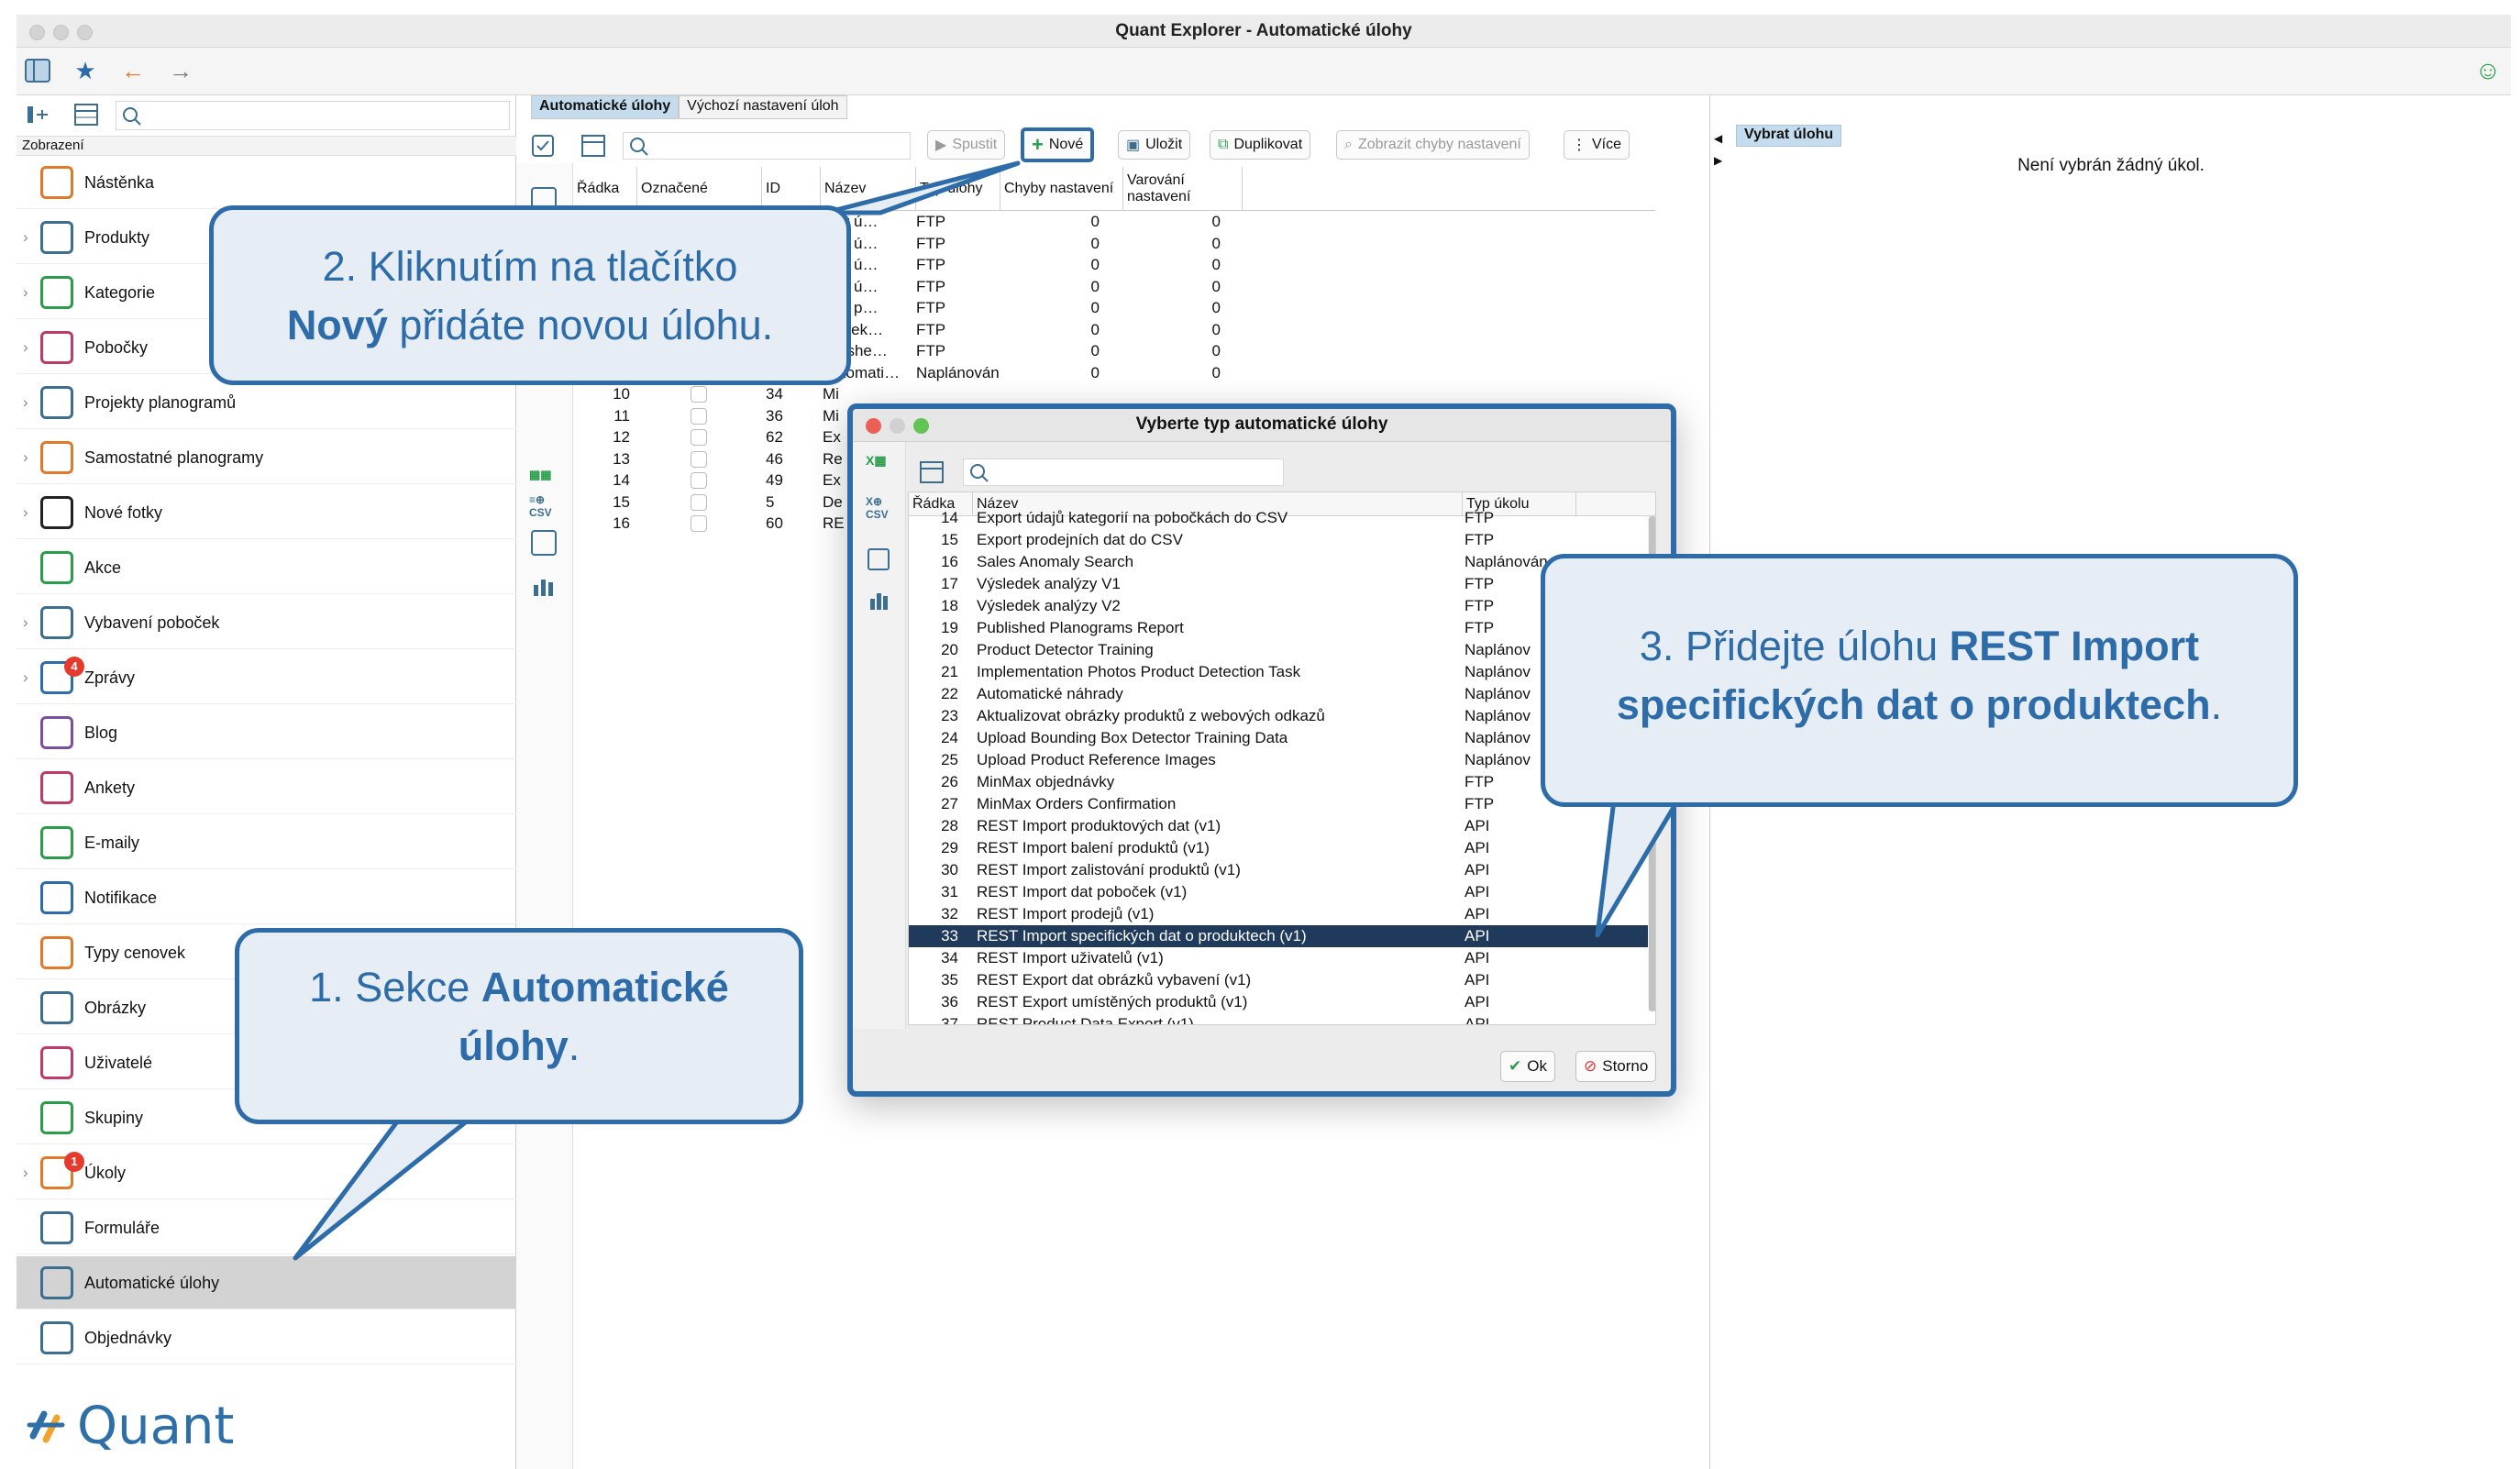 The height and width of the screenshot is (1469, 2520). What do you see at coordinates (1616, 1066) in the screenshot?
I see `cancel-button: ⊘ Storno` at bounding box center [1616, 1066].